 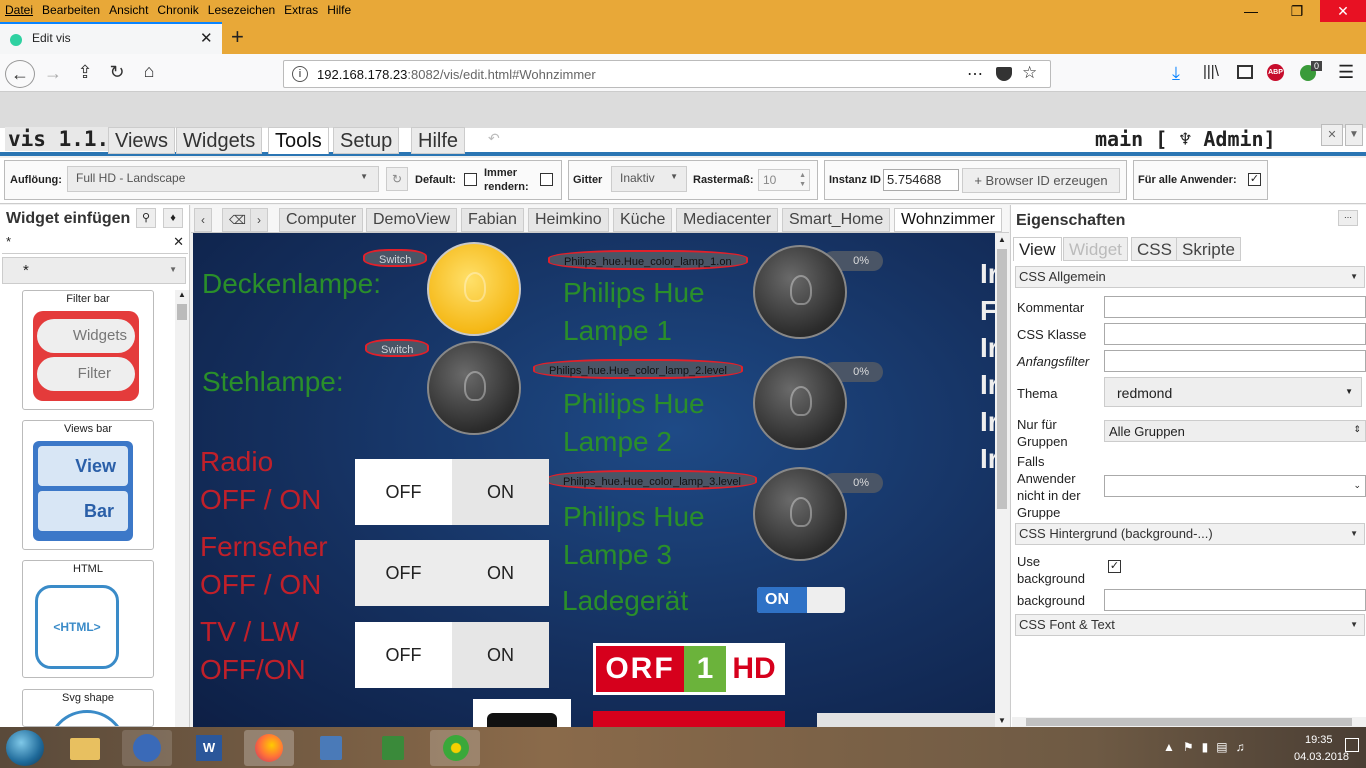 I want to click on section-css-font: CSS Font & Text ▼, so click(x=1190, y=625).